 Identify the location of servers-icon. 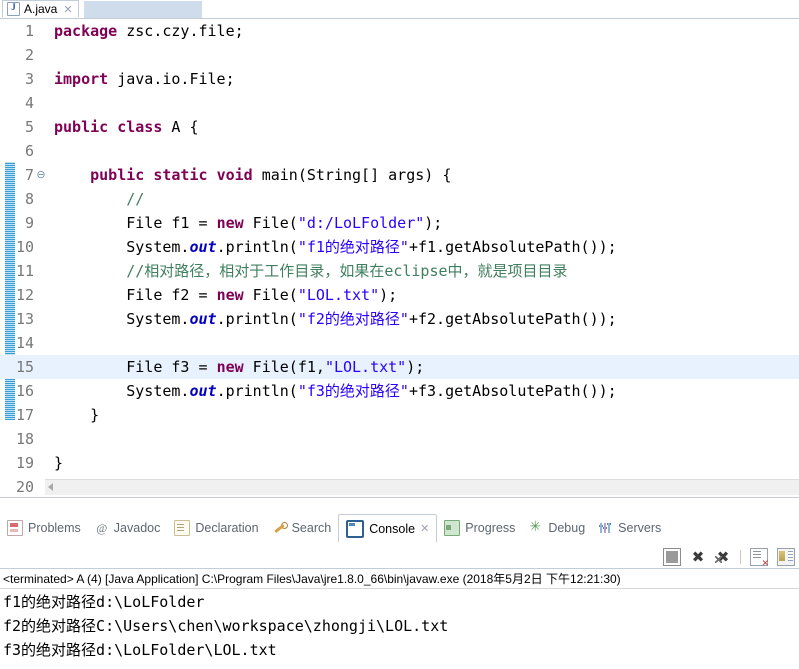
(606, 528).